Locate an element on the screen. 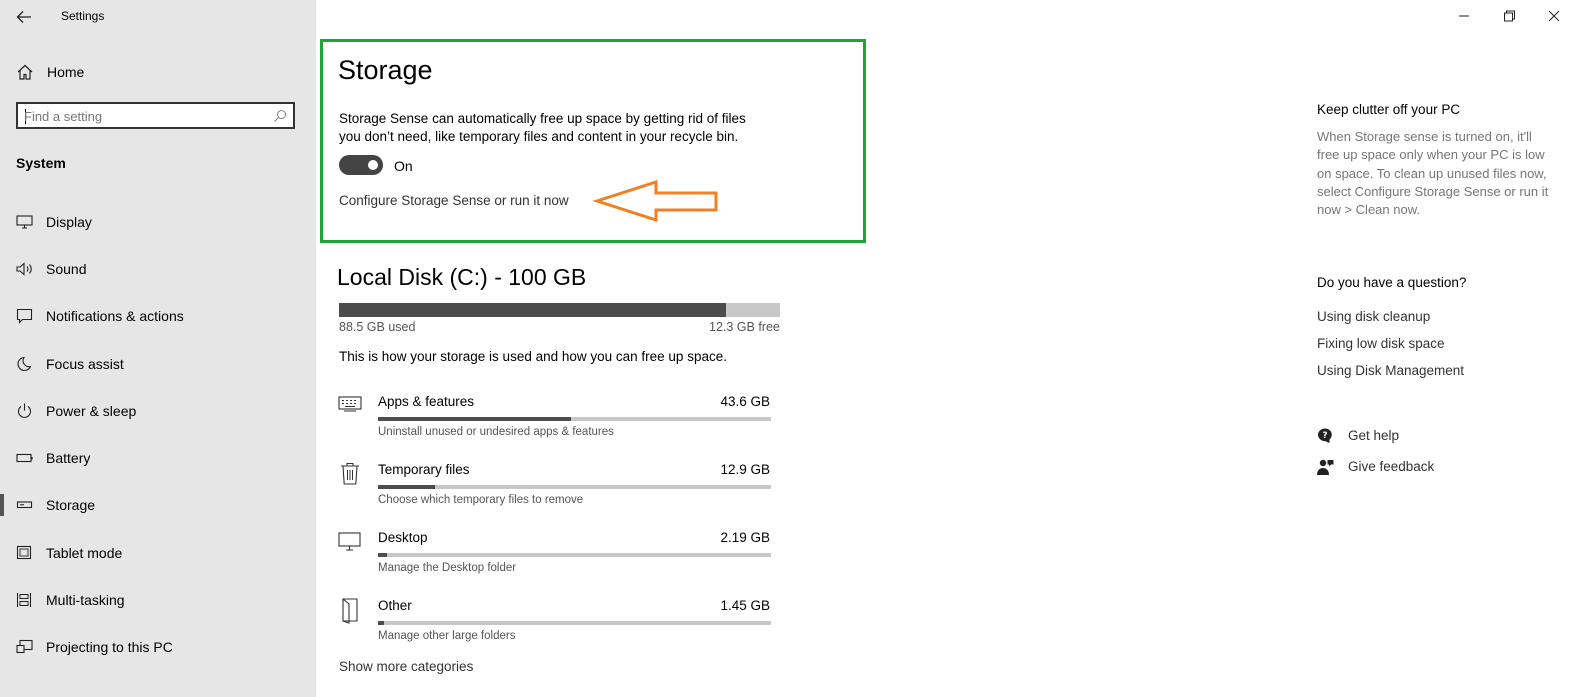 This screenshot has height=697, width=1591. category-size: 12.9 GB is located at coordinates (745, 469).